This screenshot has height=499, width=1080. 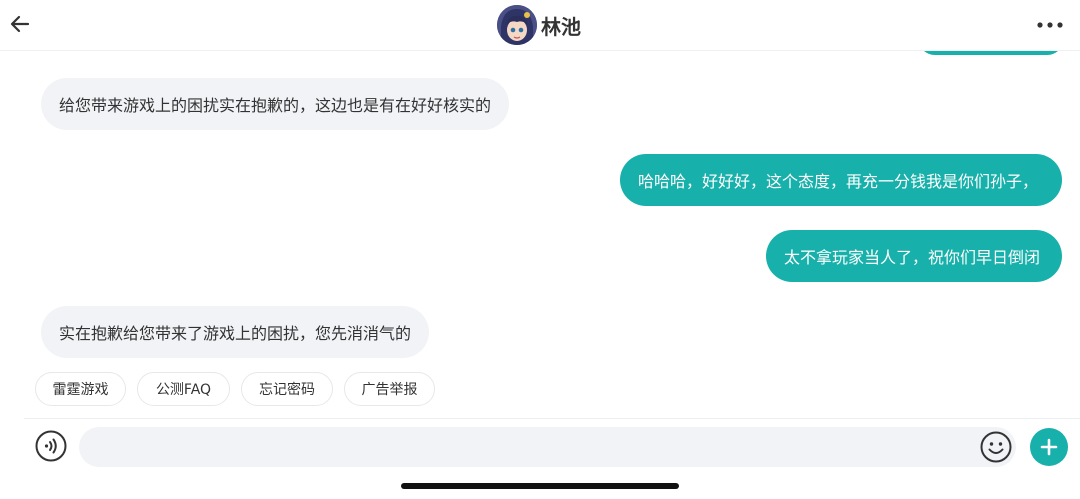 I want to click on composer-divider, so click(x=552, y=418).